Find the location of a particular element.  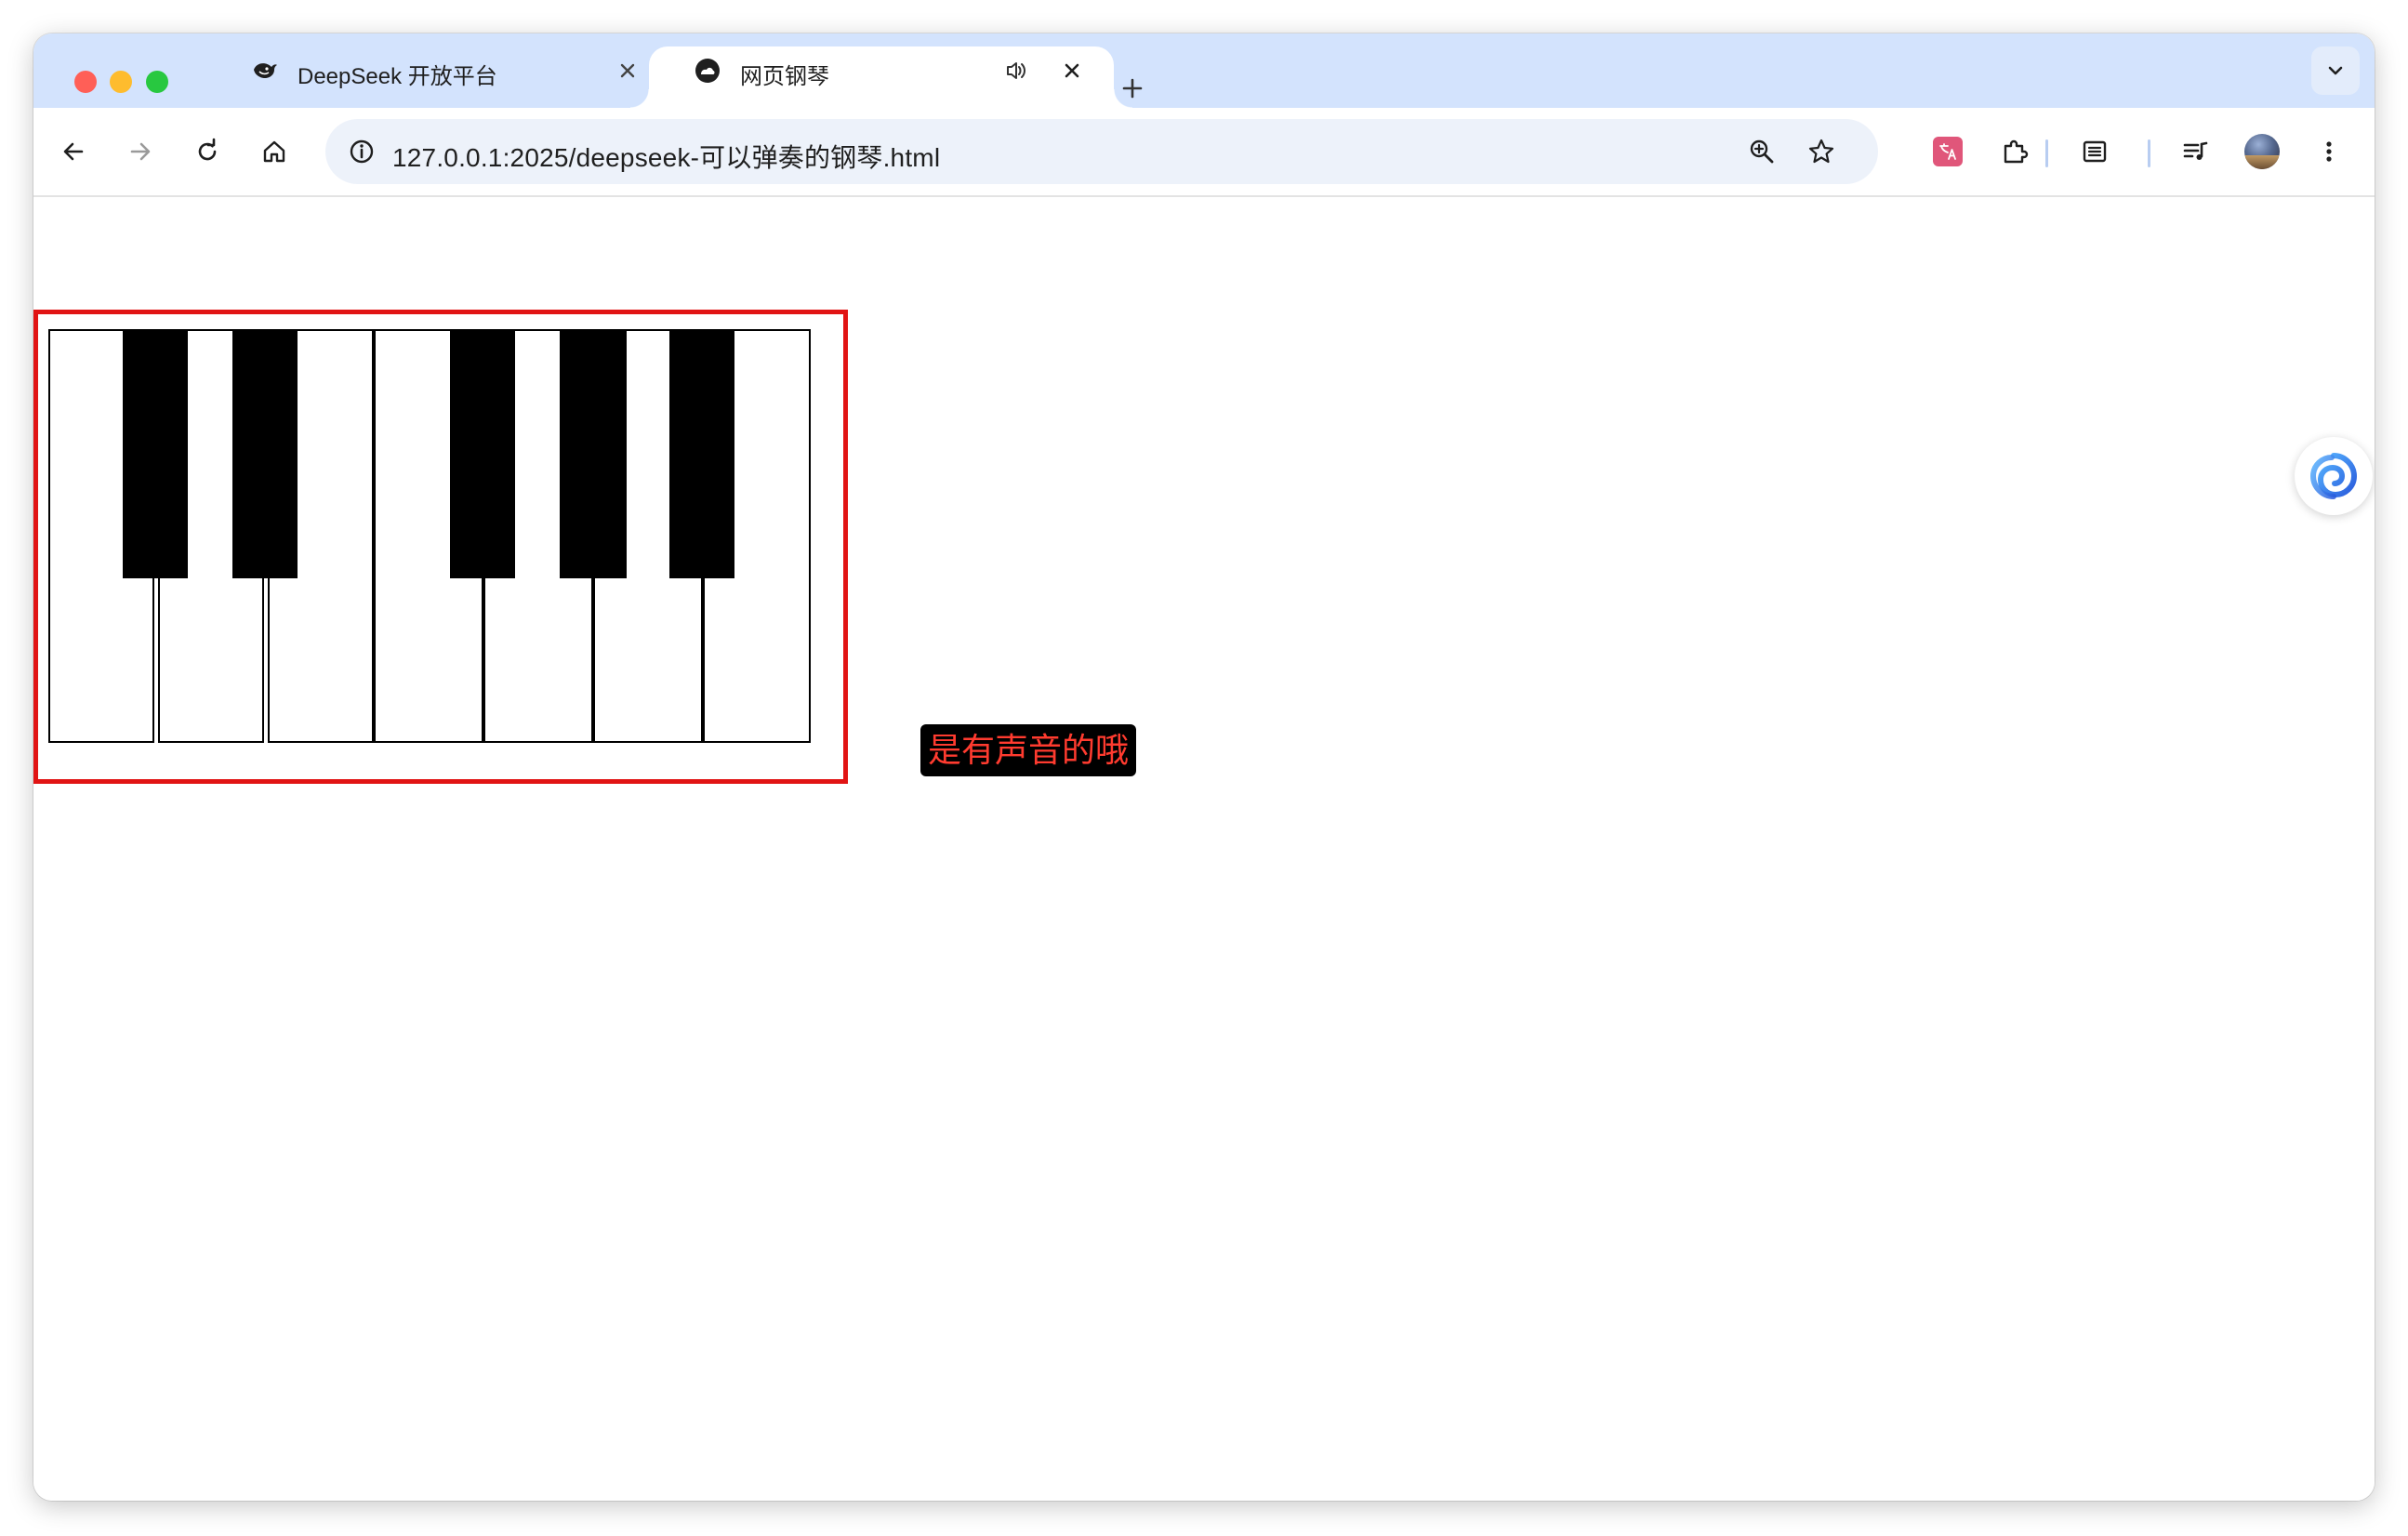

menu-button is located at coordinates (2329, 151).